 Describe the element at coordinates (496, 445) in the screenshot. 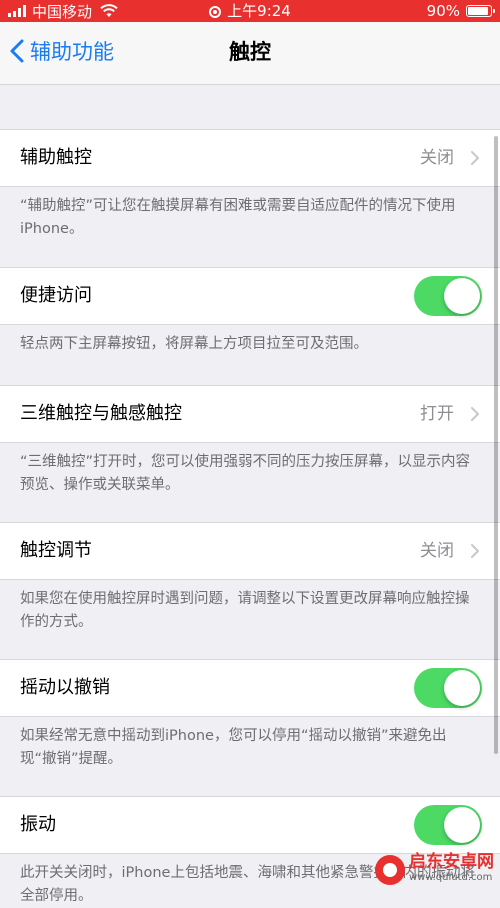

I see `scrollbar` at that location.